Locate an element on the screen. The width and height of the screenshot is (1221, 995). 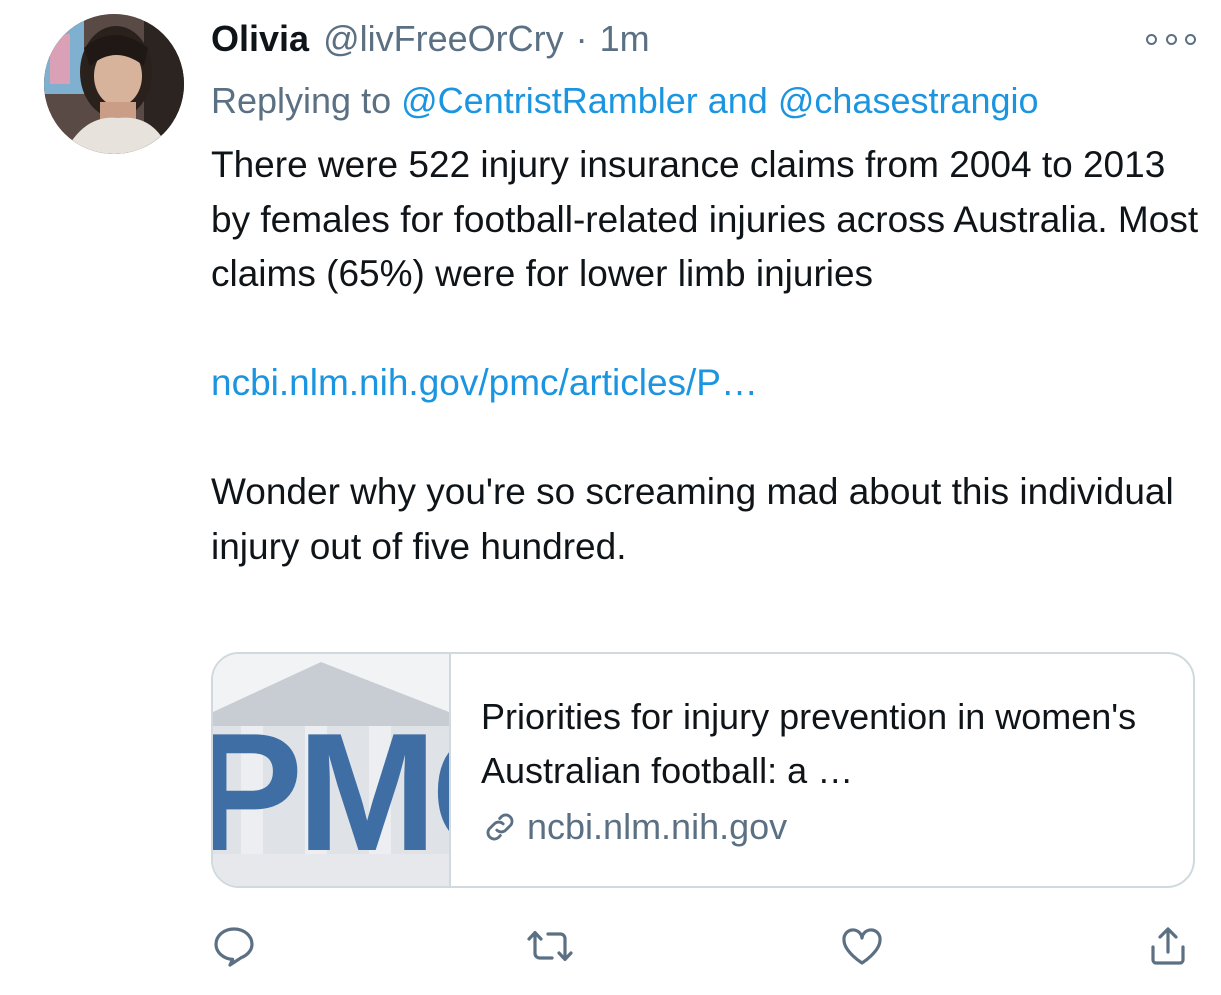
card-thumbnail: PMC is located at coordinates (332, 770).